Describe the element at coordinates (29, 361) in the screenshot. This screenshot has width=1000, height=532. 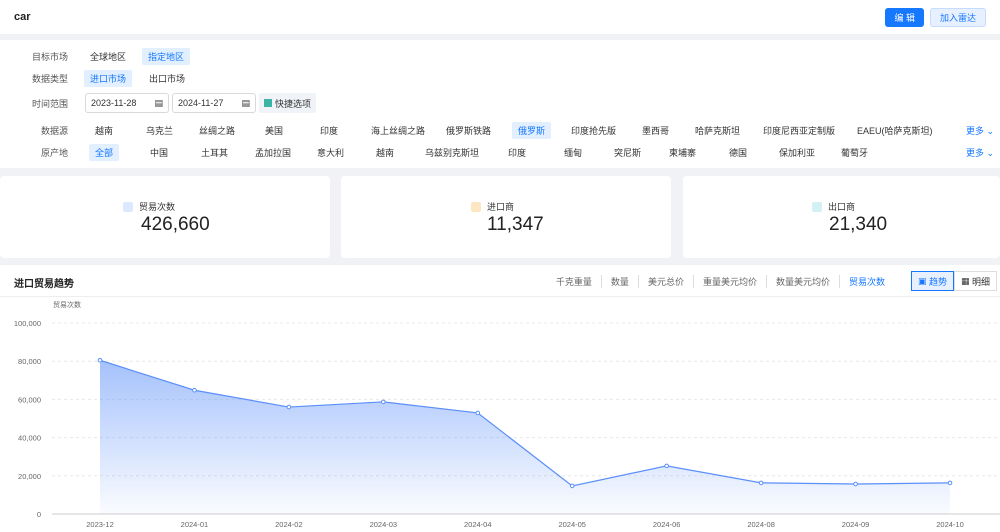
I see `y-tick-label: 80,000` at that location.